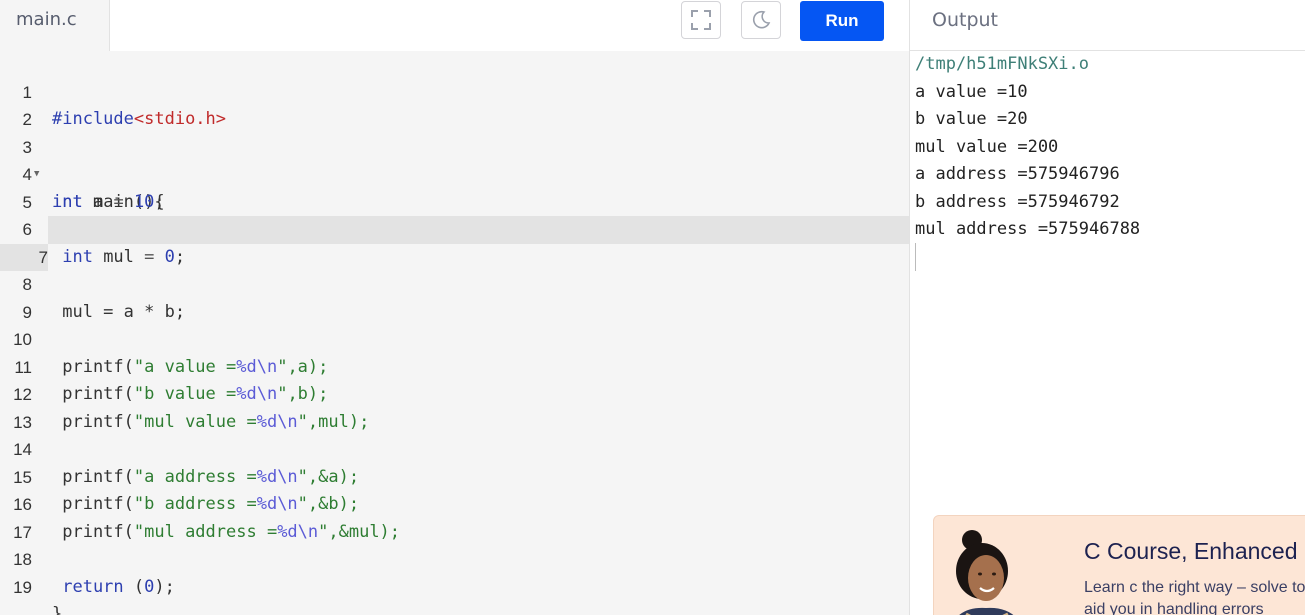 The height and width of the screenshot is (615, 1305). I want to click on run-button: Run, so click(842, 21).